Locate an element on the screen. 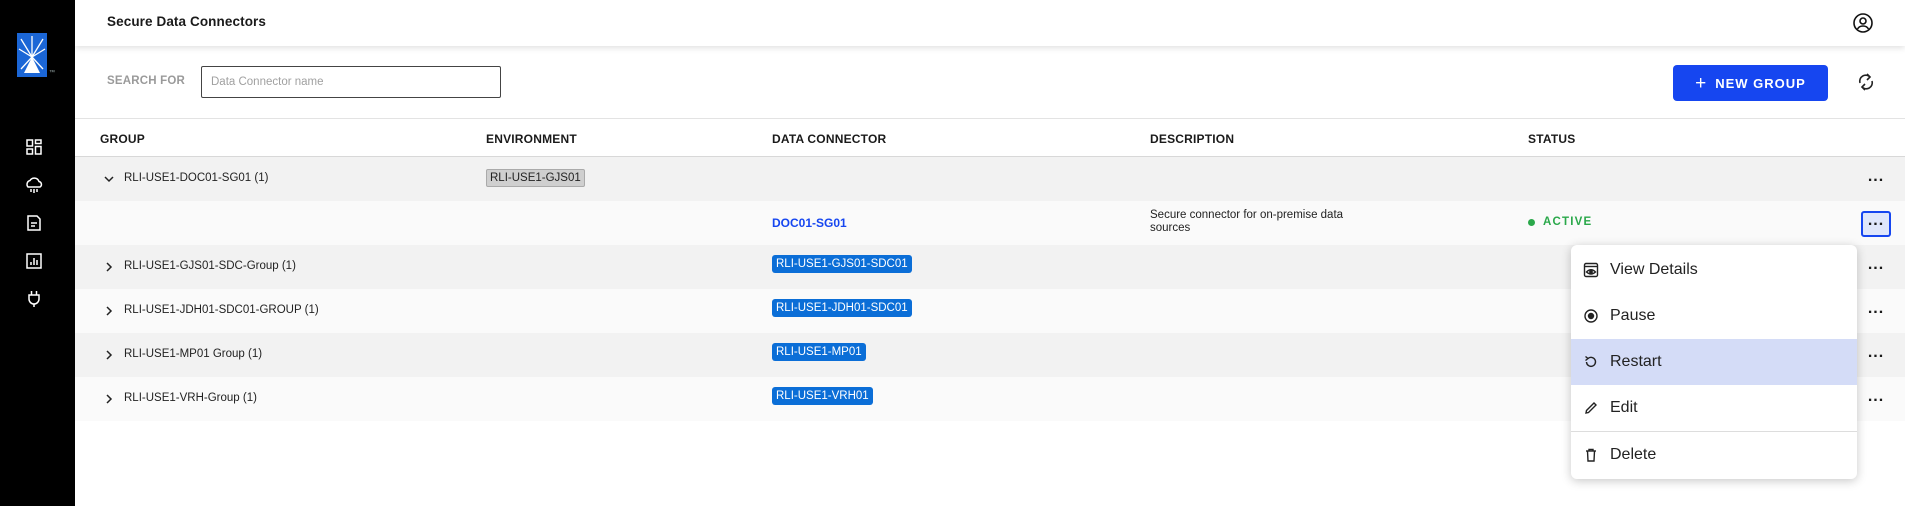 This screenshot has width=1905, height=506. search-label: SEARCH FOR is located at coordinates (146, 81).